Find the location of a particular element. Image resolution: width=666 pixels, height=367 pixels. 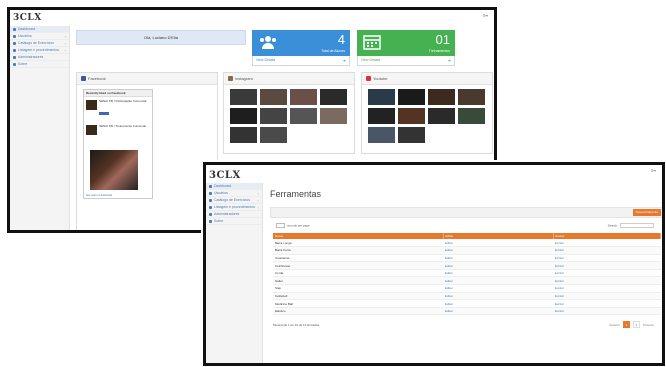

pagination-next: Próximo is located at coordinates (648, 325).